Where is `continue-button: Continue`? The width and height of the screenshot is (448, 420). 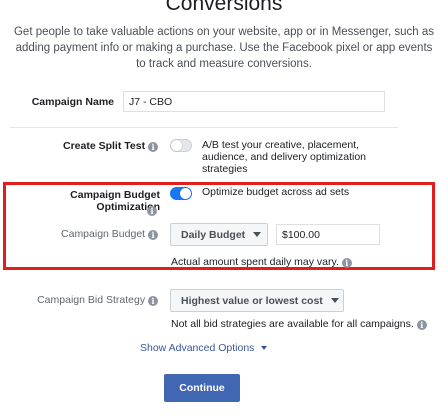 continue-button: Continue is located at coordinates (202, 388).